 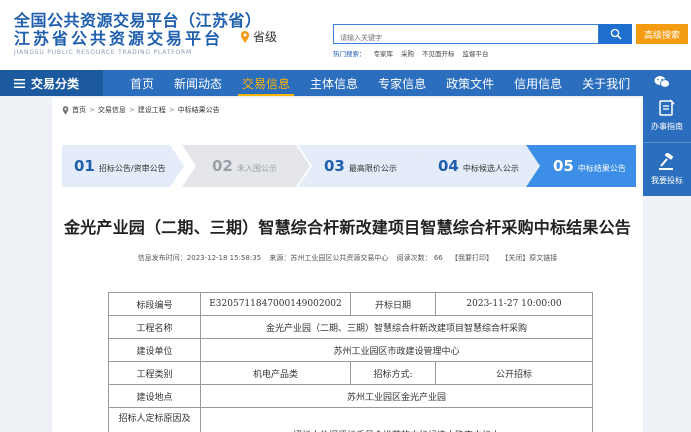 I want to click on step-5: 05 中标结果公告, so click(x=581, y=166).